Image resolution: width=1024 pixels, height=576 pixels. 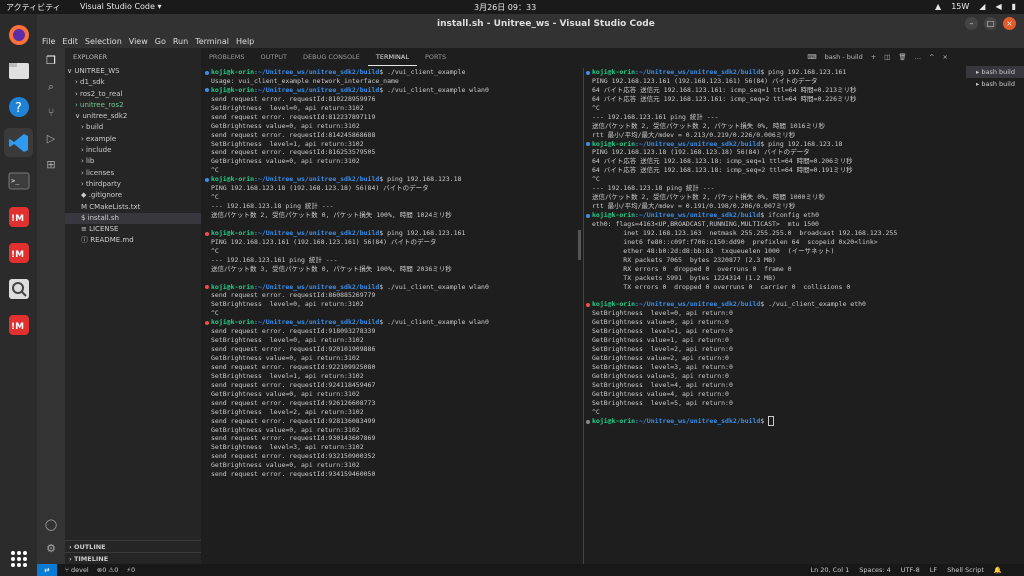 What do you see at coordinates (579, 245) in the screenshot?
I see `left-scrollbar` at bounding box center [579, 245].